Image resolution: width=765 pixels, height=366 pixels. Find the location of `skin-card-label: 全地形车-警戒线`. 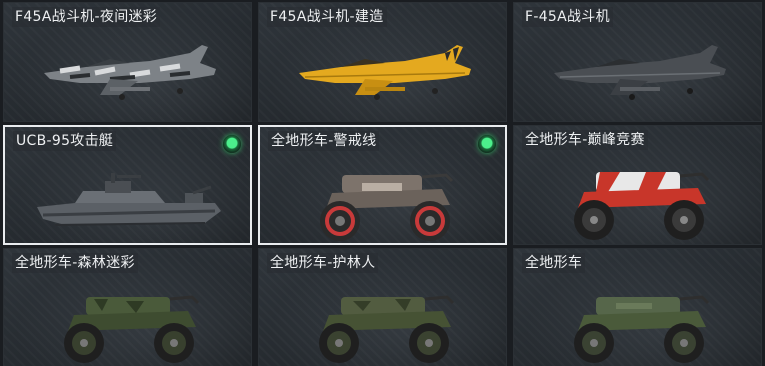

skin-card-label: 全地形车-警戒线 is located at coordinates (324, 141).